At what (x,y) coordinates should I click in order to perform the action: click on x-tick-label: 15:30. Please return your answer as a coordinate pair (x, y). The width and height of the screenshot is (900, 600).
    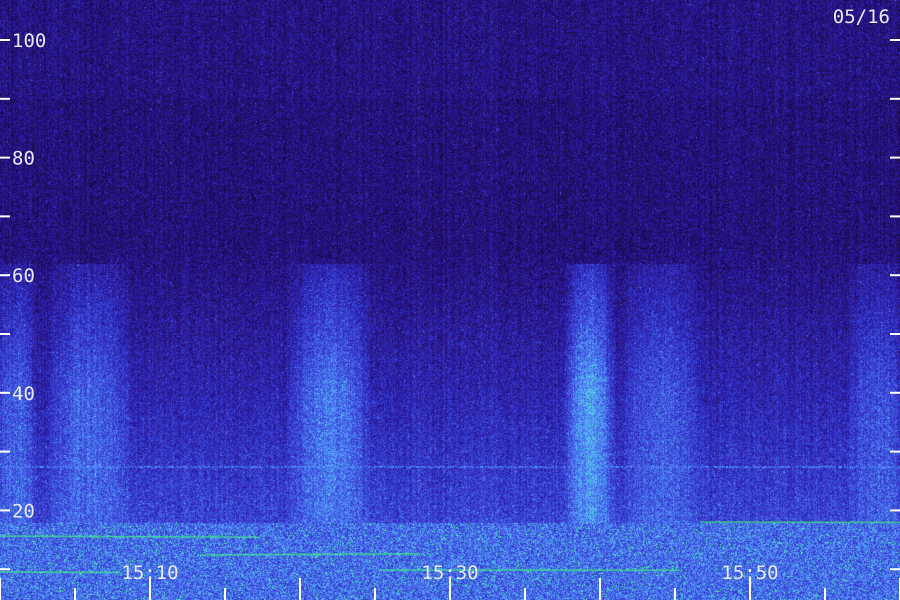
    Looking at the image, I should click on (449, 573).